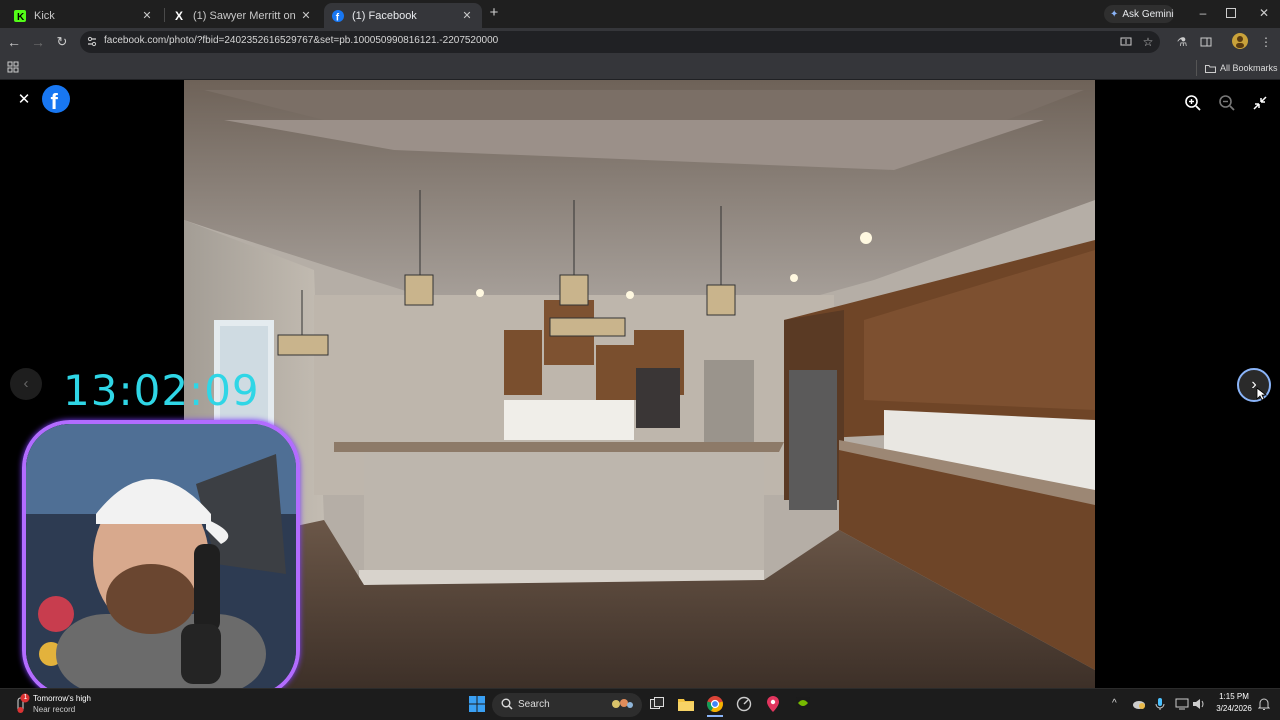 This screenshot has width=1280, height=720. Describe the element at coordinates (1148, 42) in the screenshot. I see `bookmark-star-icon: ☆` at that location.